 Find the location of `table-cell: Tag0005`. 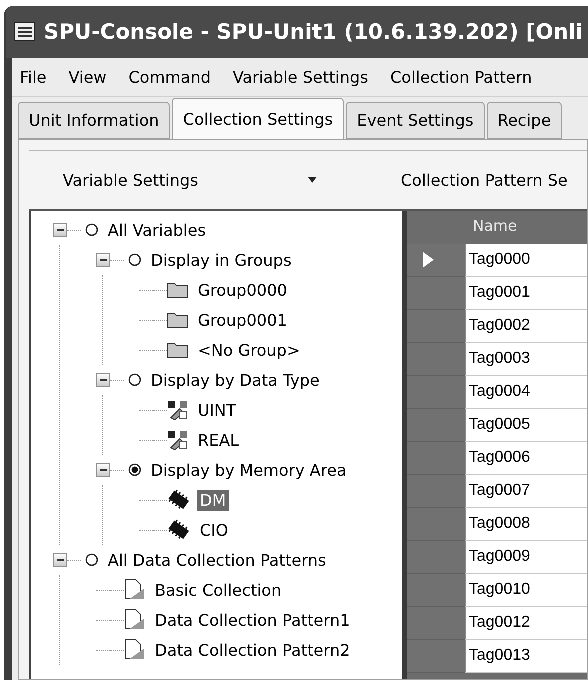

table-cell: Tag0005 is located at coordinates (526, 425).